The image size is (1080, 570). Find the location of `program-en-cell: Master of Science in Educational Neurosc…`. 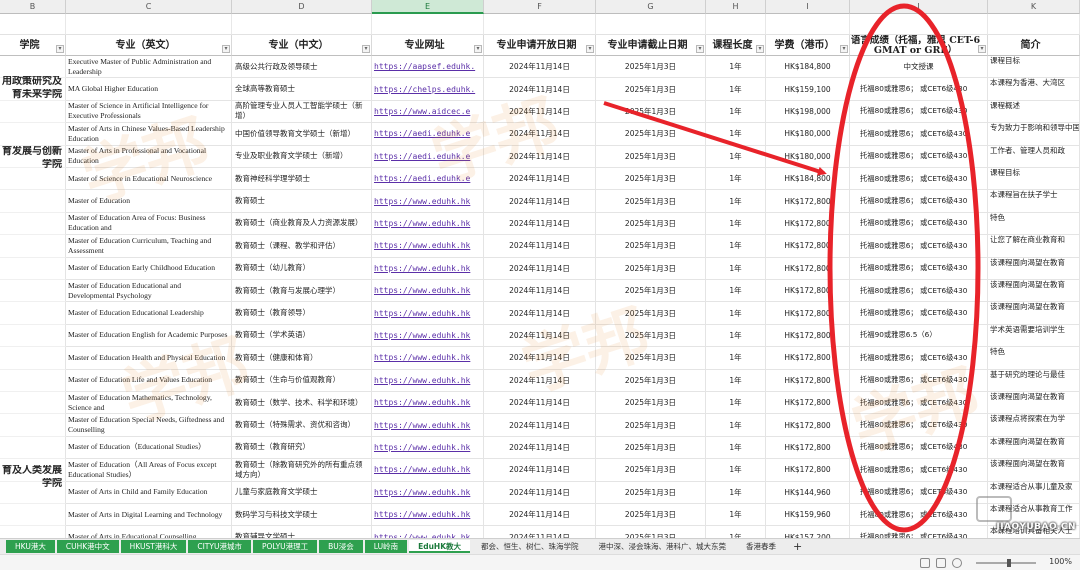

program-en-cell: Master of Science in Educational Neurosc… is located at coordinates (149, 179).